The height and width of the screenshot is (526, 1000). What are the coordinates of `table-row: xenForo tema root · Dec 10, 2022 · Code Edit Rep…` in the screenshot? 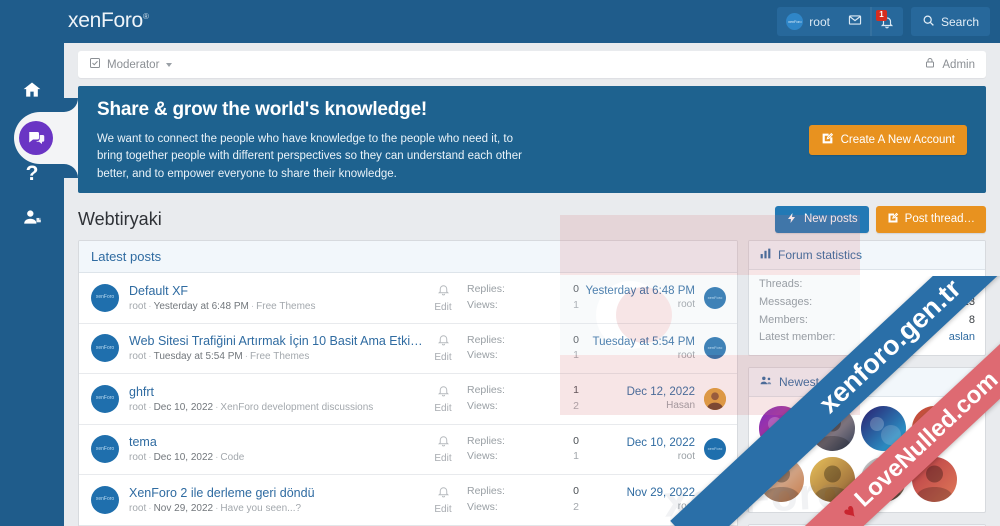 It's located at (408, 450).